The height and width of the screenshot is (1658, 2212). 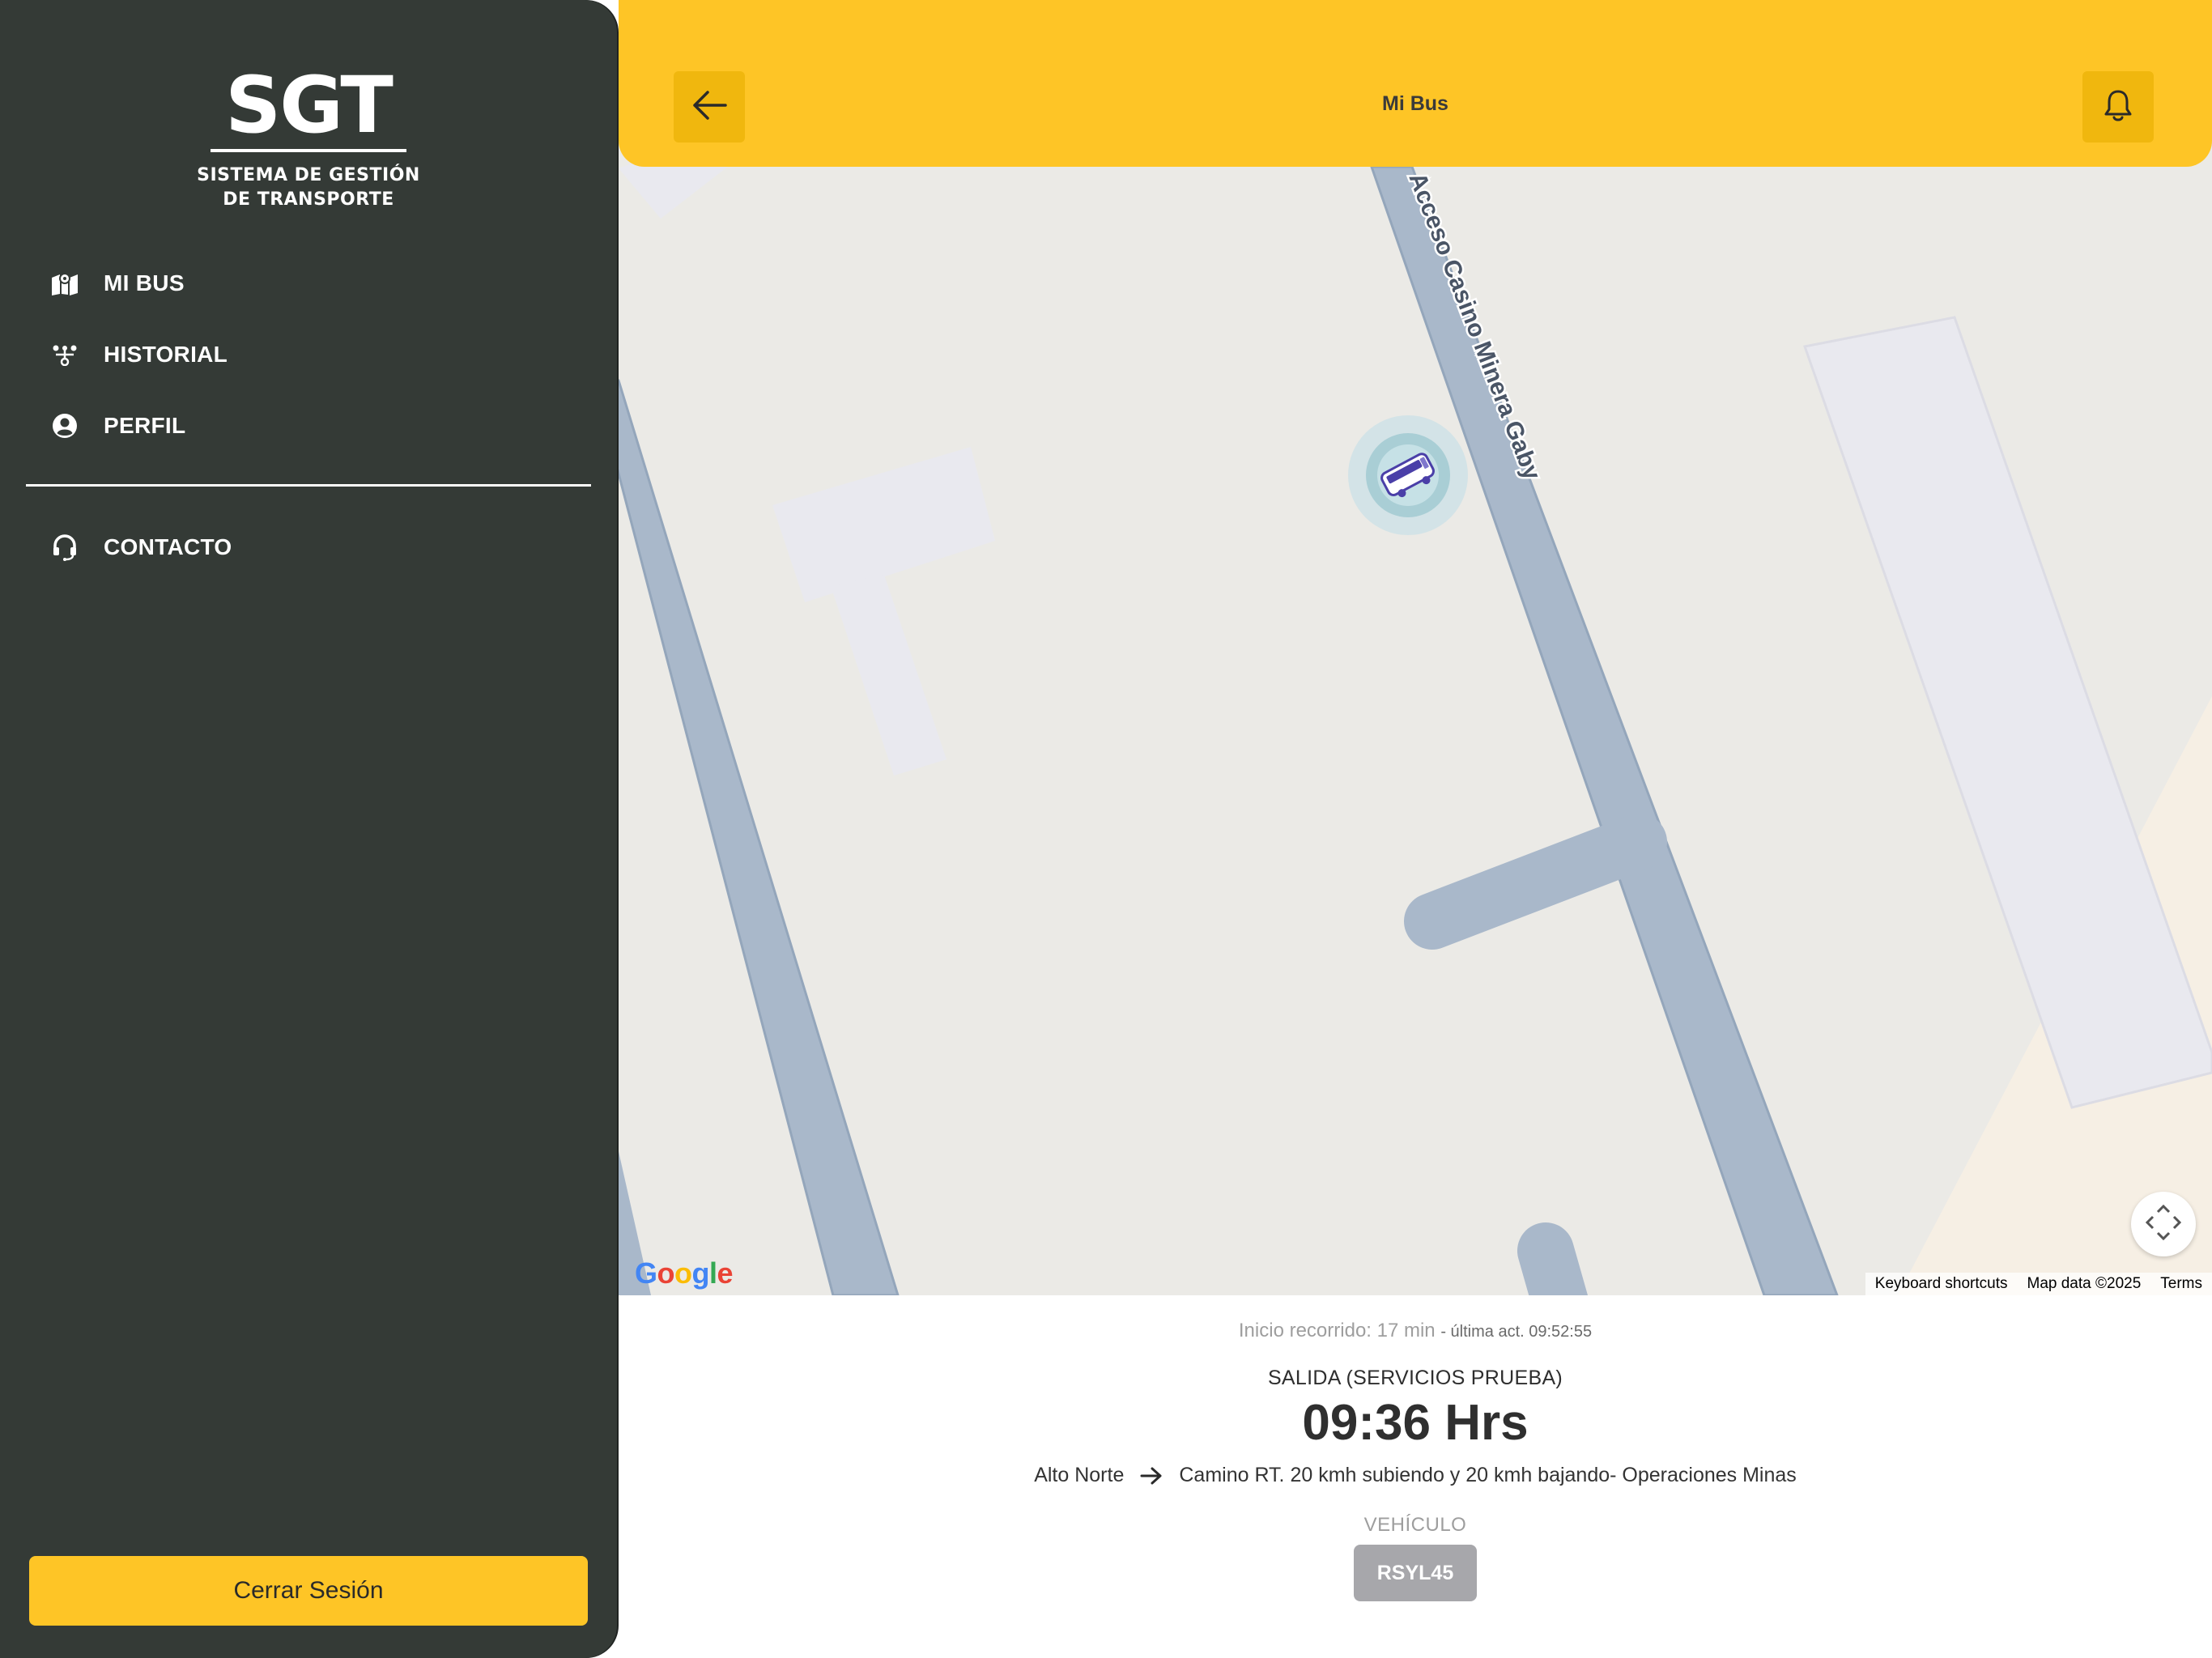 What do you see at coordinates (2181, 1284) in the screenshot?
I see `terms-link: Terms` at bounding box center [2181, 1284].